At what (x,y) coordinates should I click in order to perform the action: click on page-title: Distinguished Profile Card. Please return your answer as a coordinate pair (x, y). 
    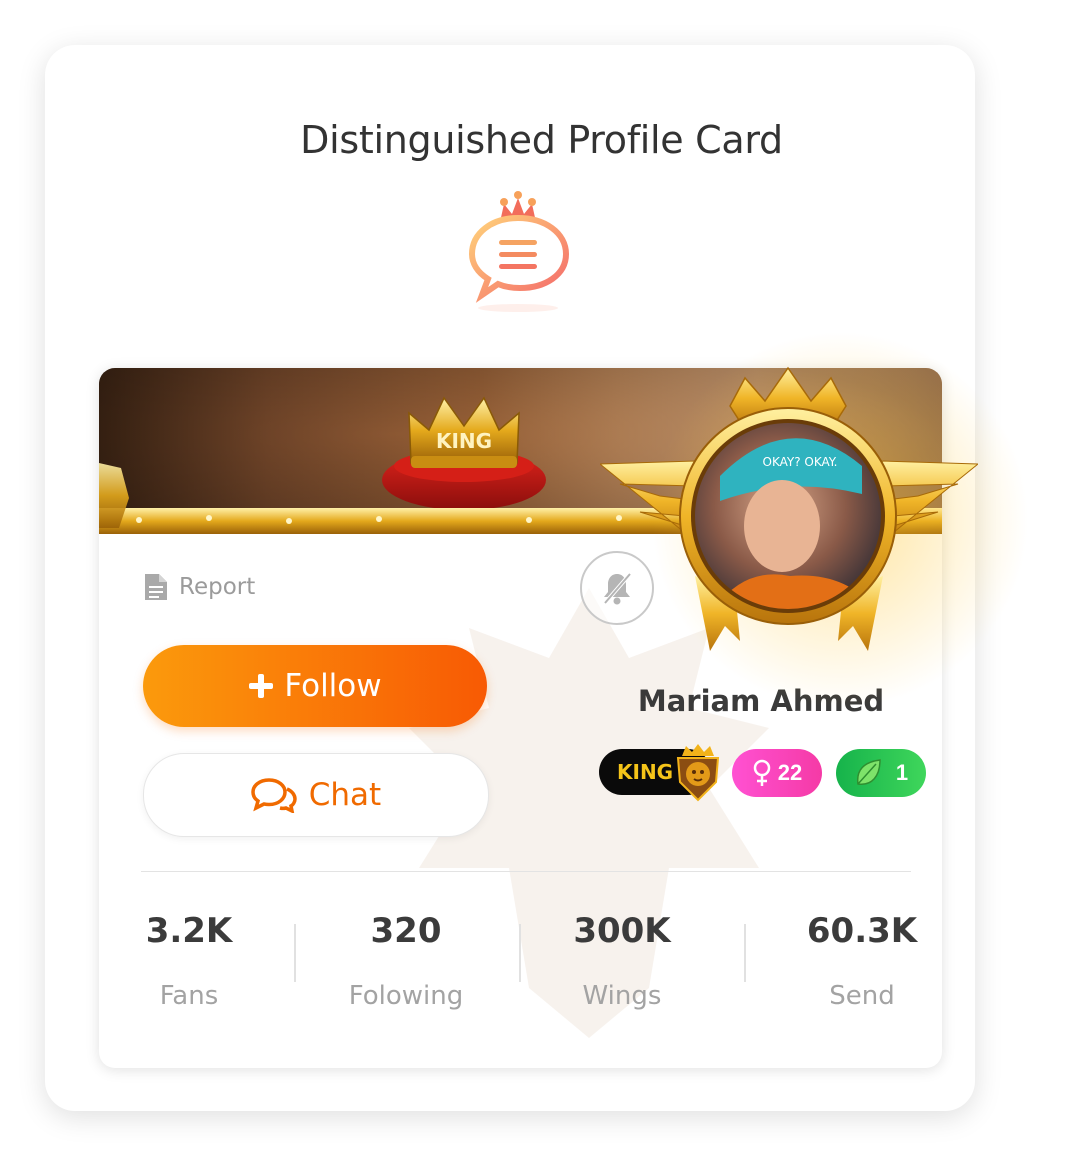
    Looking at the image, I should click on (541, 140).